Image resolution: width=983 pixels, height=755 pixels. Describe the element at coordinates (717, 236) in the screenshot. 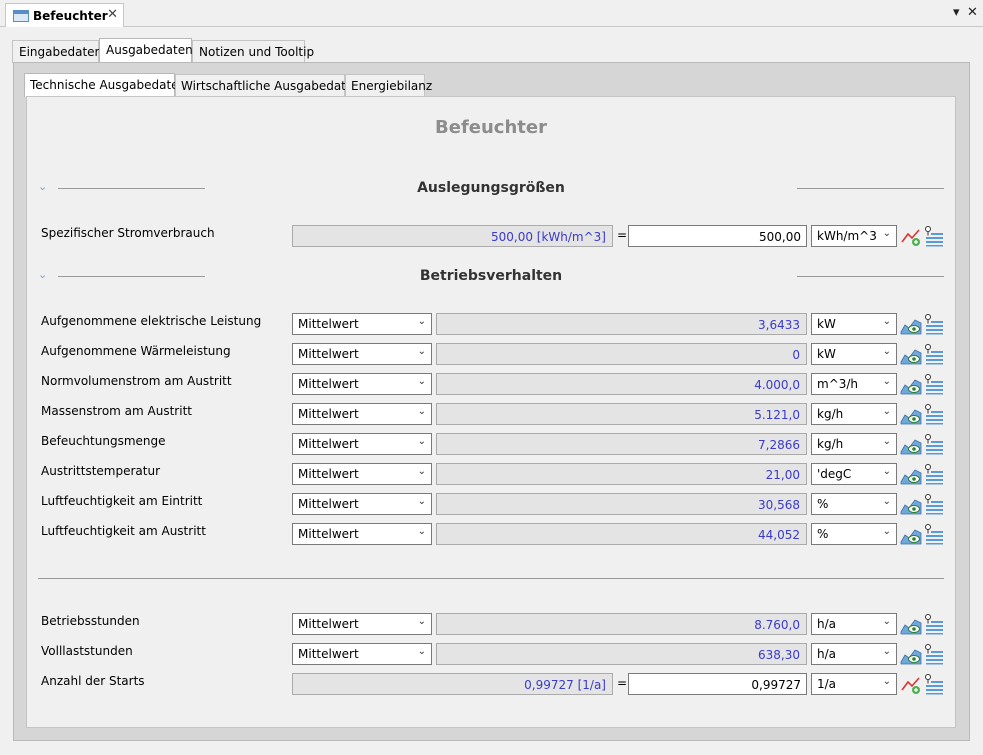

I see `value-input: 500,00` at that location.